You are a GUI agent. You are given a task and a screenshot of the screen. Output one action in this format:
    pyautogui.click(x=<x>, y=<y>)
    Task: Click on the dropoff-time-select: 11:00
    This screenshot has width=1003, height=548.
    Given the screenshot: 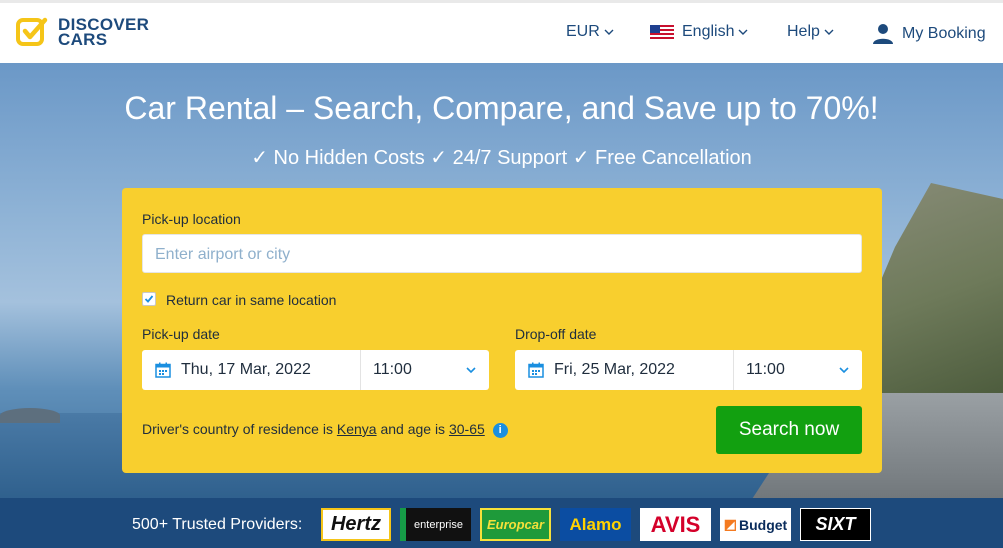 What is the action you would take?
    pyautogui.click(x=798, y=370)
    